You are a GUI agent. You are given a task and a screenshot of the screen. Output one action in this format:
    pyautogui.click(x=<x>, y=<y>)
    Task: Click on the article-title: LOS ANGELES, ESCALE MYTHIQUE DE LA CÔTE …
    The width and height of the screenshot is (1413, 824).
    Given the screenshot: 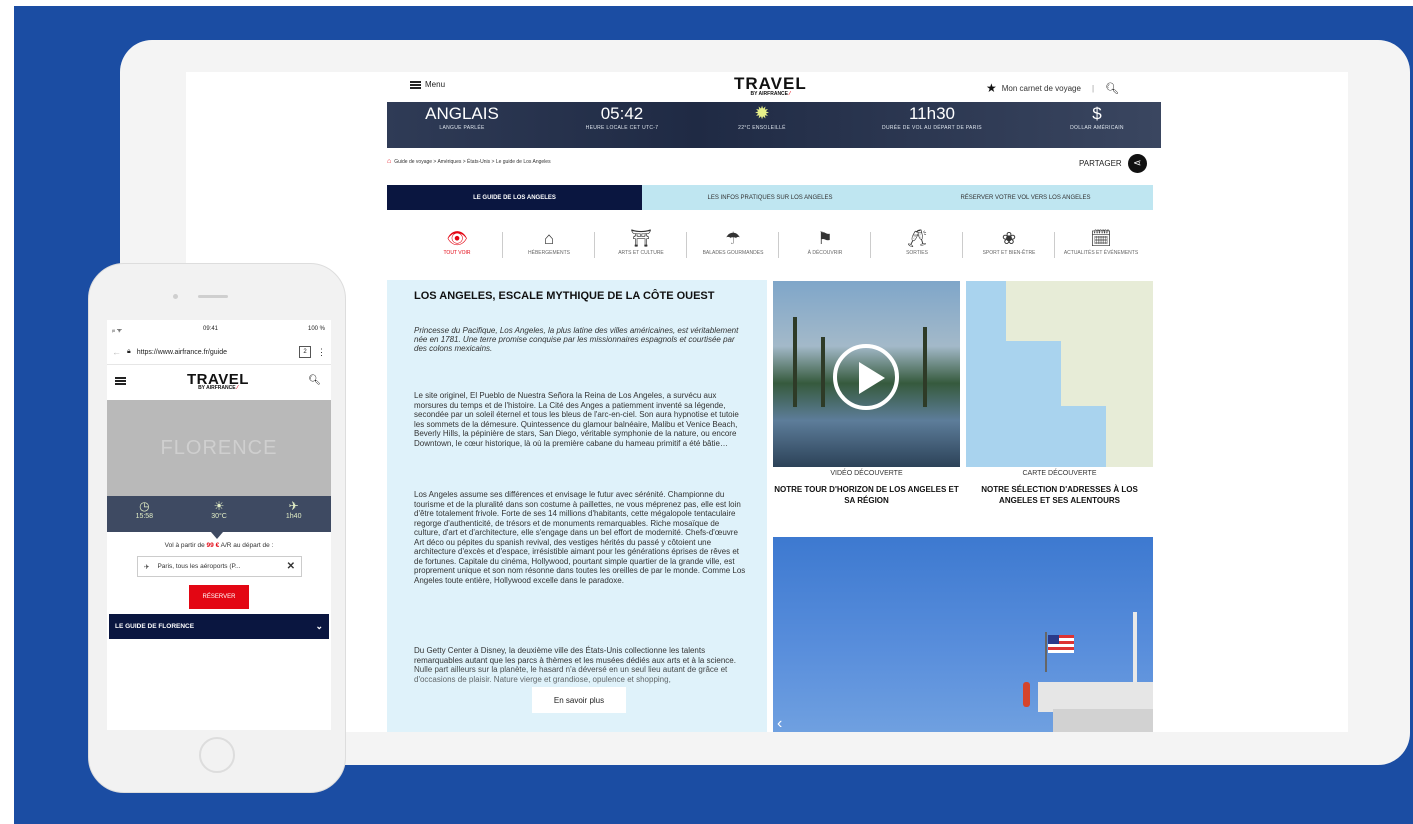 What is the action you would take?
    pyautogui.click(x=564, y=296)
    